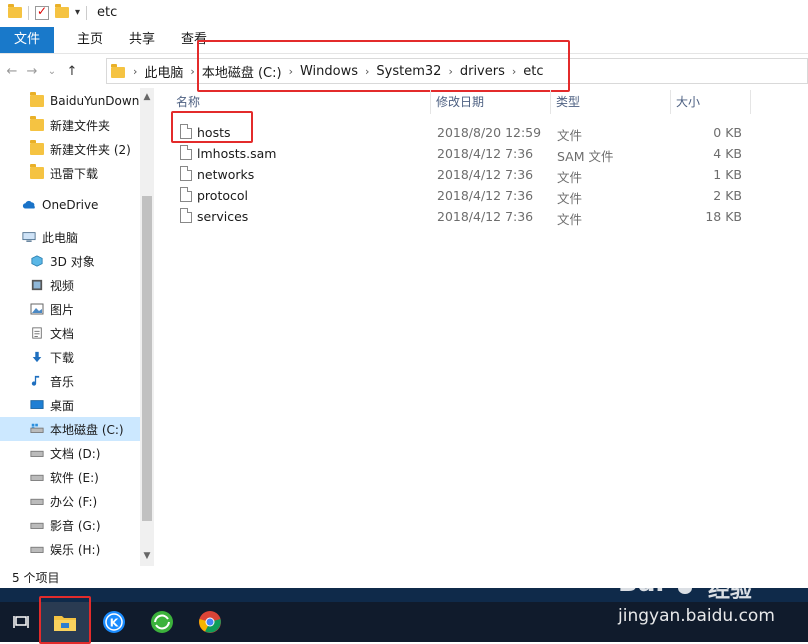 The width and height of the screenshot is (808, 644). Describe the element at coordinates (212, 127) in the screenshot. I see `hosts-highlight-box` at that location.